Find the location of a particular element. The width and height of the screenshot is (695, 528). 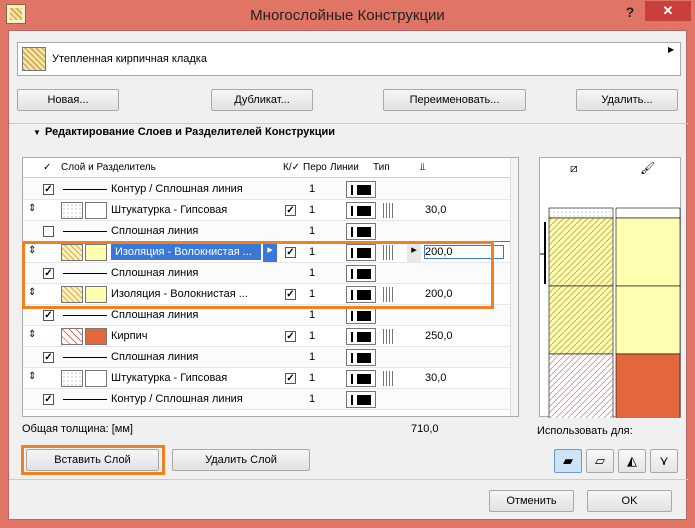

preview-graphic: ⧄ 🖌 is located at coordinates (608, 301).